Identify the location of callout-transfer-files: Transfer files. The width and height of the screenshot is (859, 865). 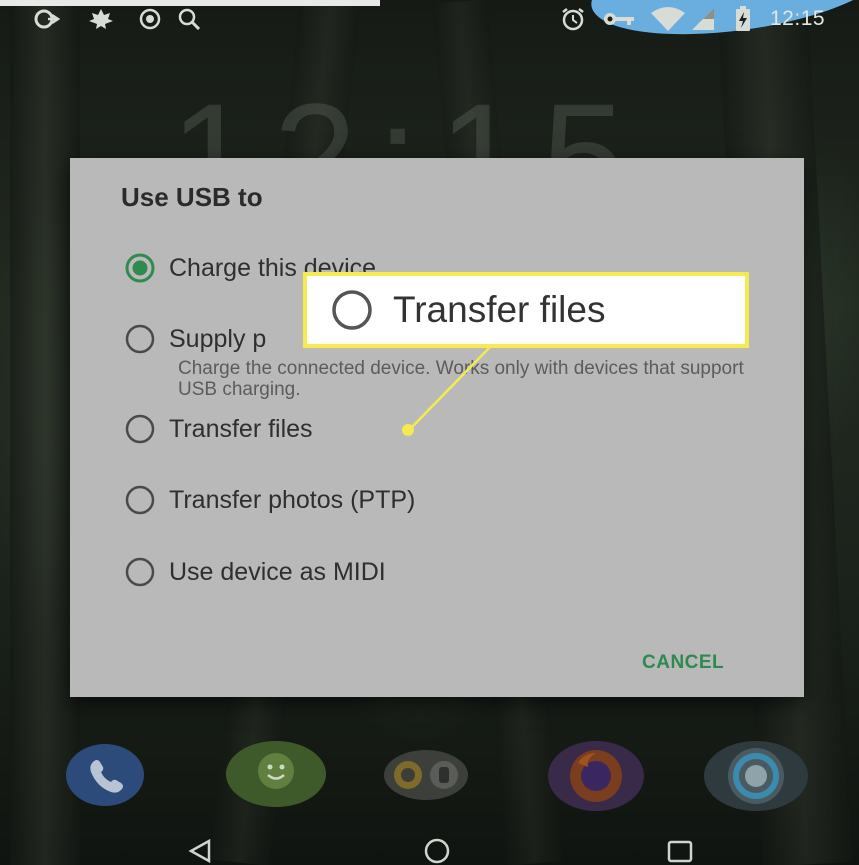
(526, 310).